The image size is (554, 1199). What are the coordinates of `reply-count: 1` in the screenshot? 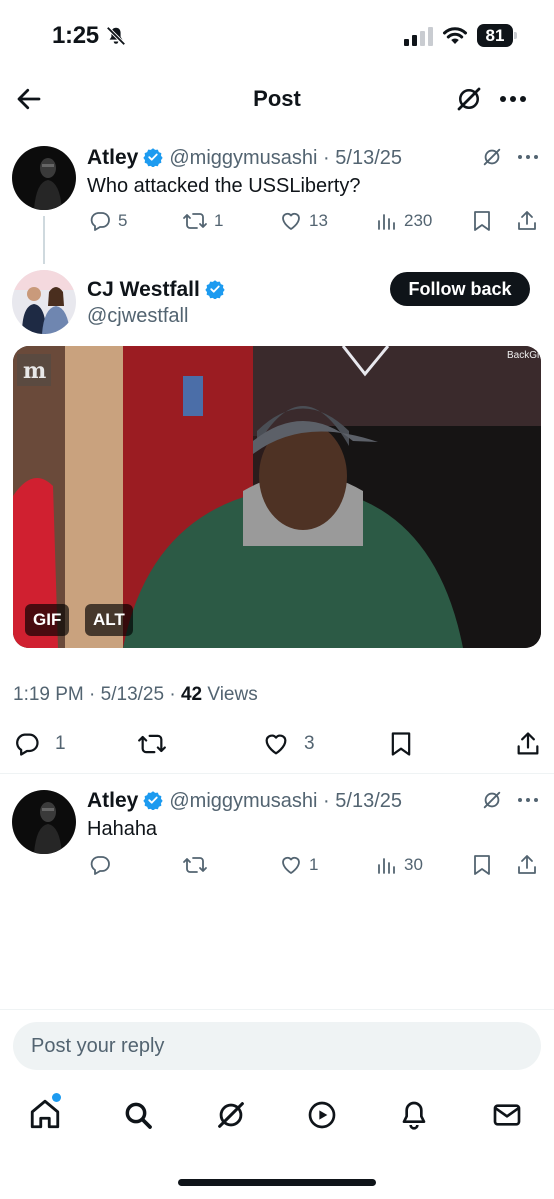 It's located at (60, 743).